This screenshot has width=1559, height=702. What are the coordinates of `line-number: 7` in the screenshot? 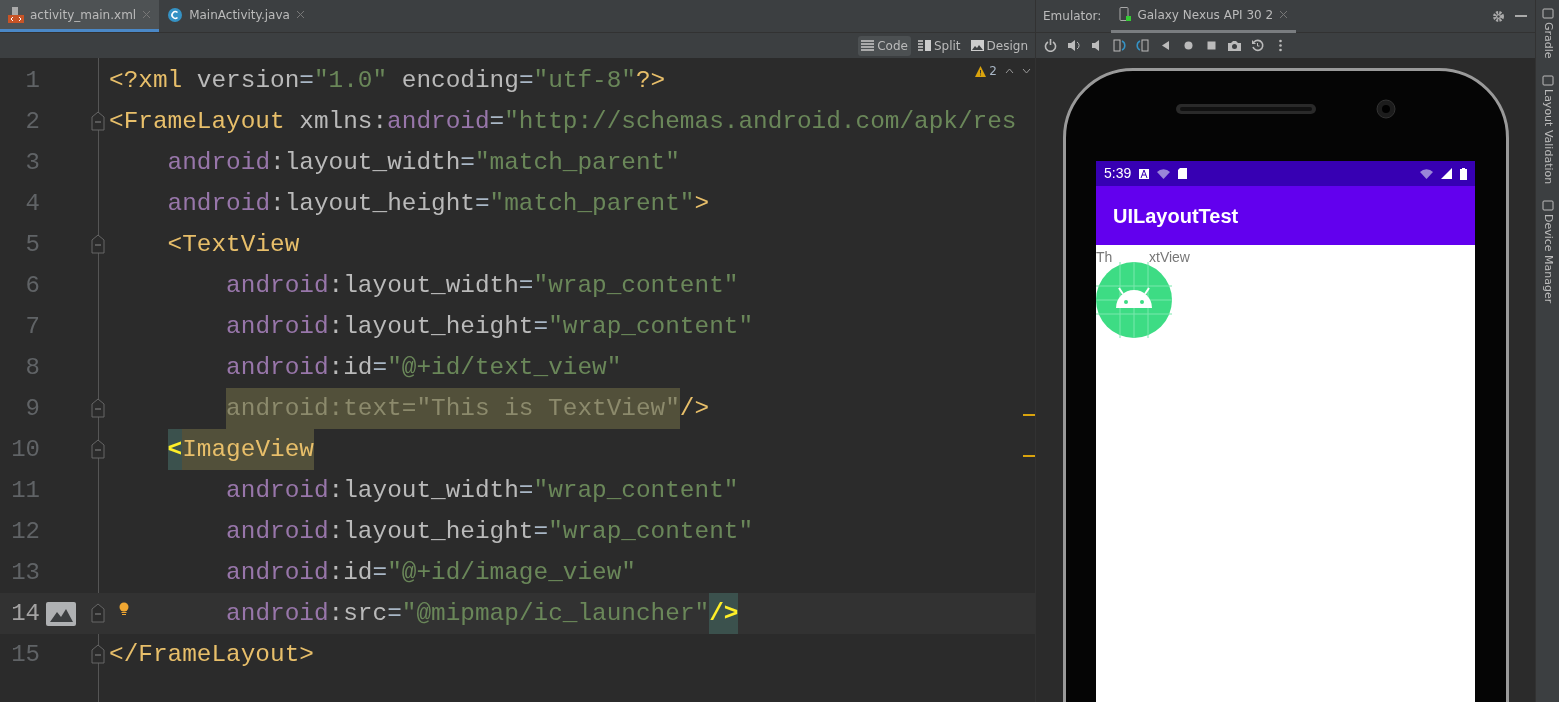 It's located at (32, 326).